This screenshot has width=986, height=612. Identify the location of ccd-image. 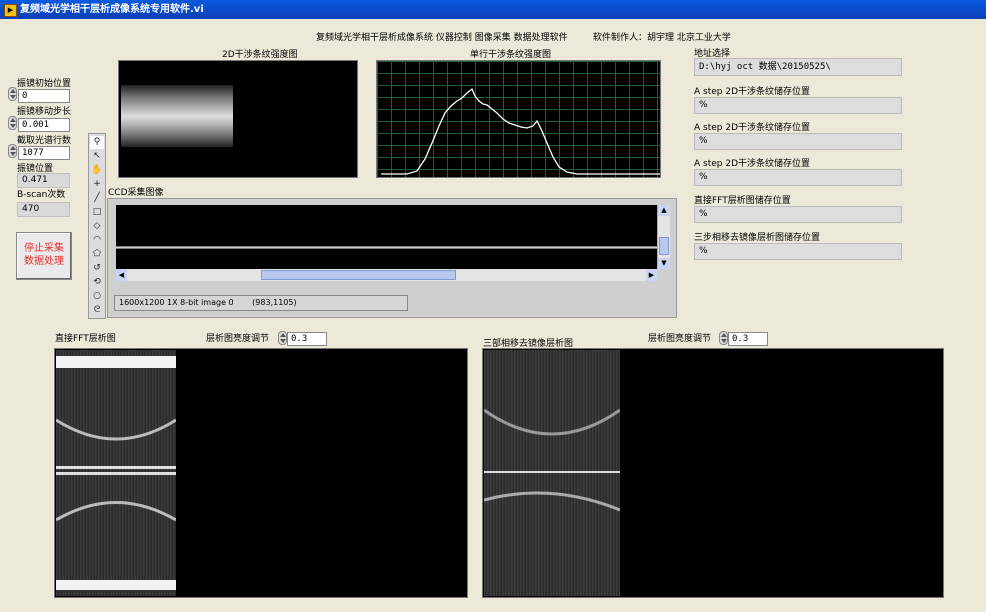
(386, 237).